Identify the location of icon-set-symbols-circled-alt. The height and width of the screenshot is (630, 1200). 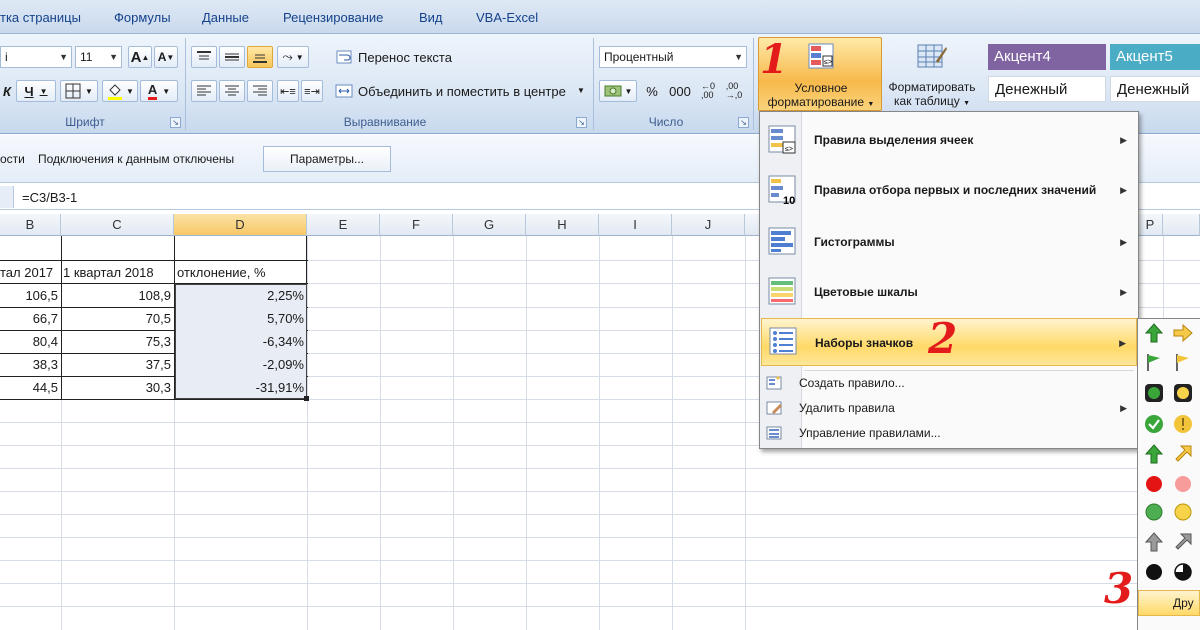
(1183, 424).